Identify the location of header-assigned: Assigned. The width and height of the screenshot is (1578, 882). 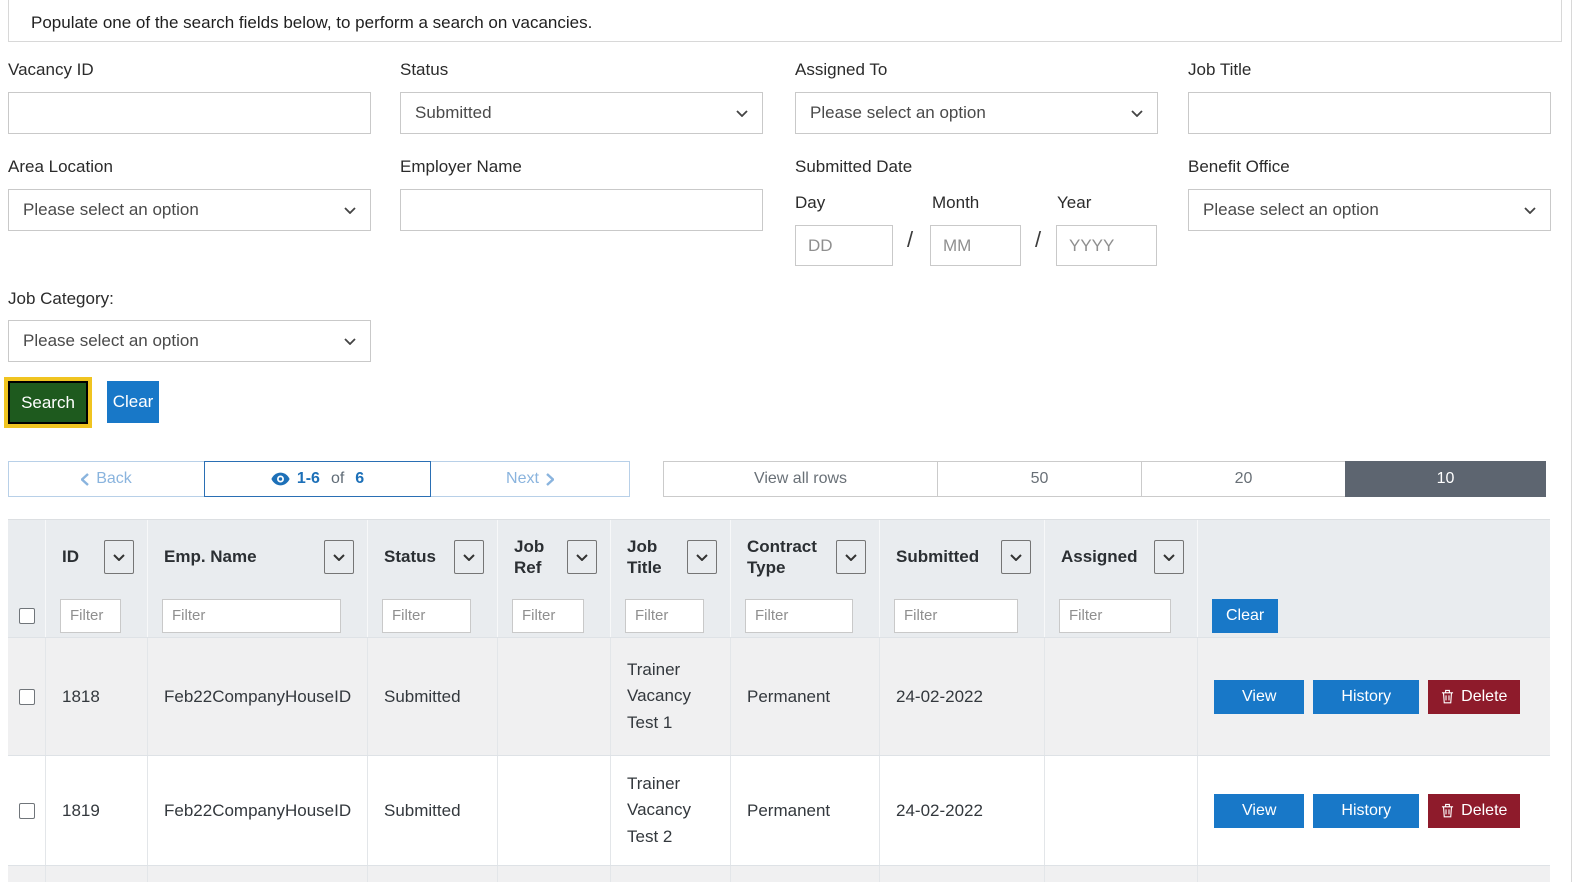
(1121, 557).